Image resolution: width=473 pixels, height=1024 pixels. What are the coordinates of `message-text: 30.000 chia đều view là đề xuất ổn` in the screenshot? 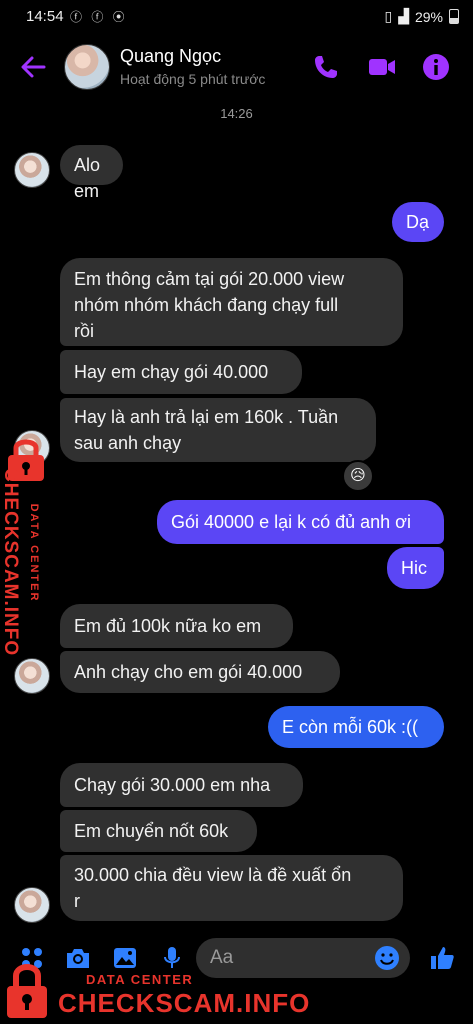 It's located at (213, 875).